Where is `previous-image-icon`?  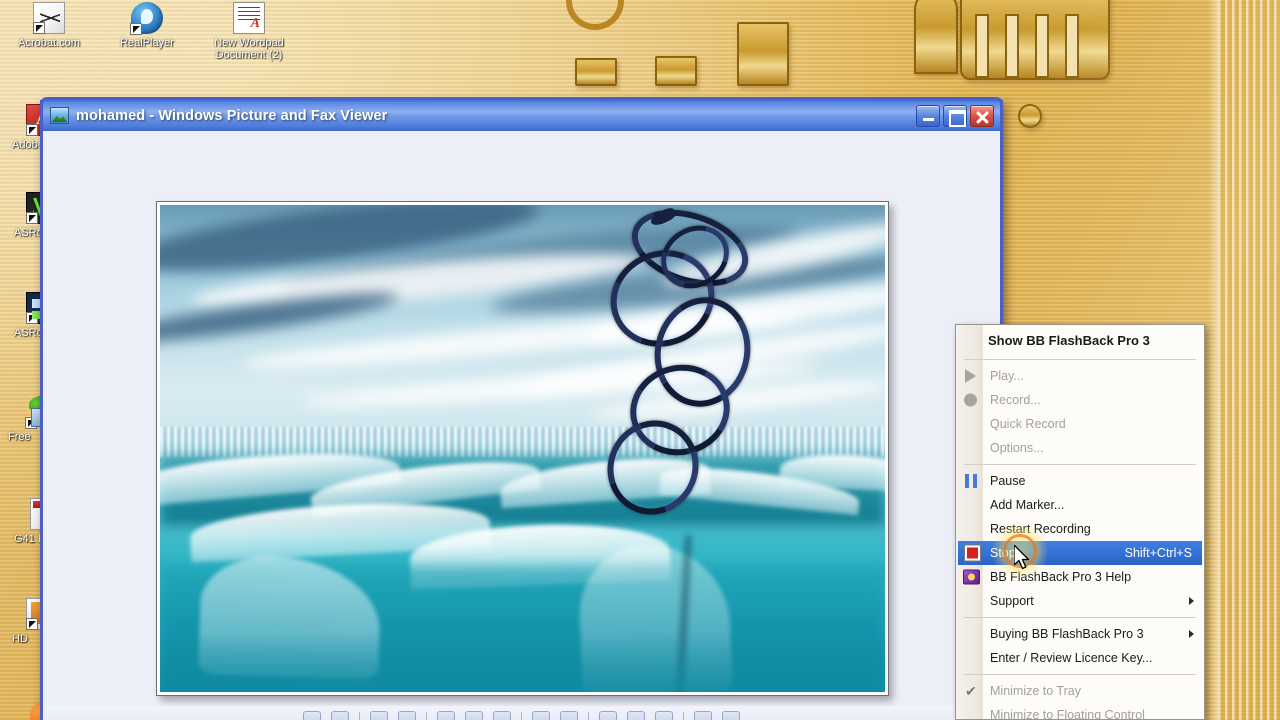 previous-image-icon is located at coordinates (312, 715).